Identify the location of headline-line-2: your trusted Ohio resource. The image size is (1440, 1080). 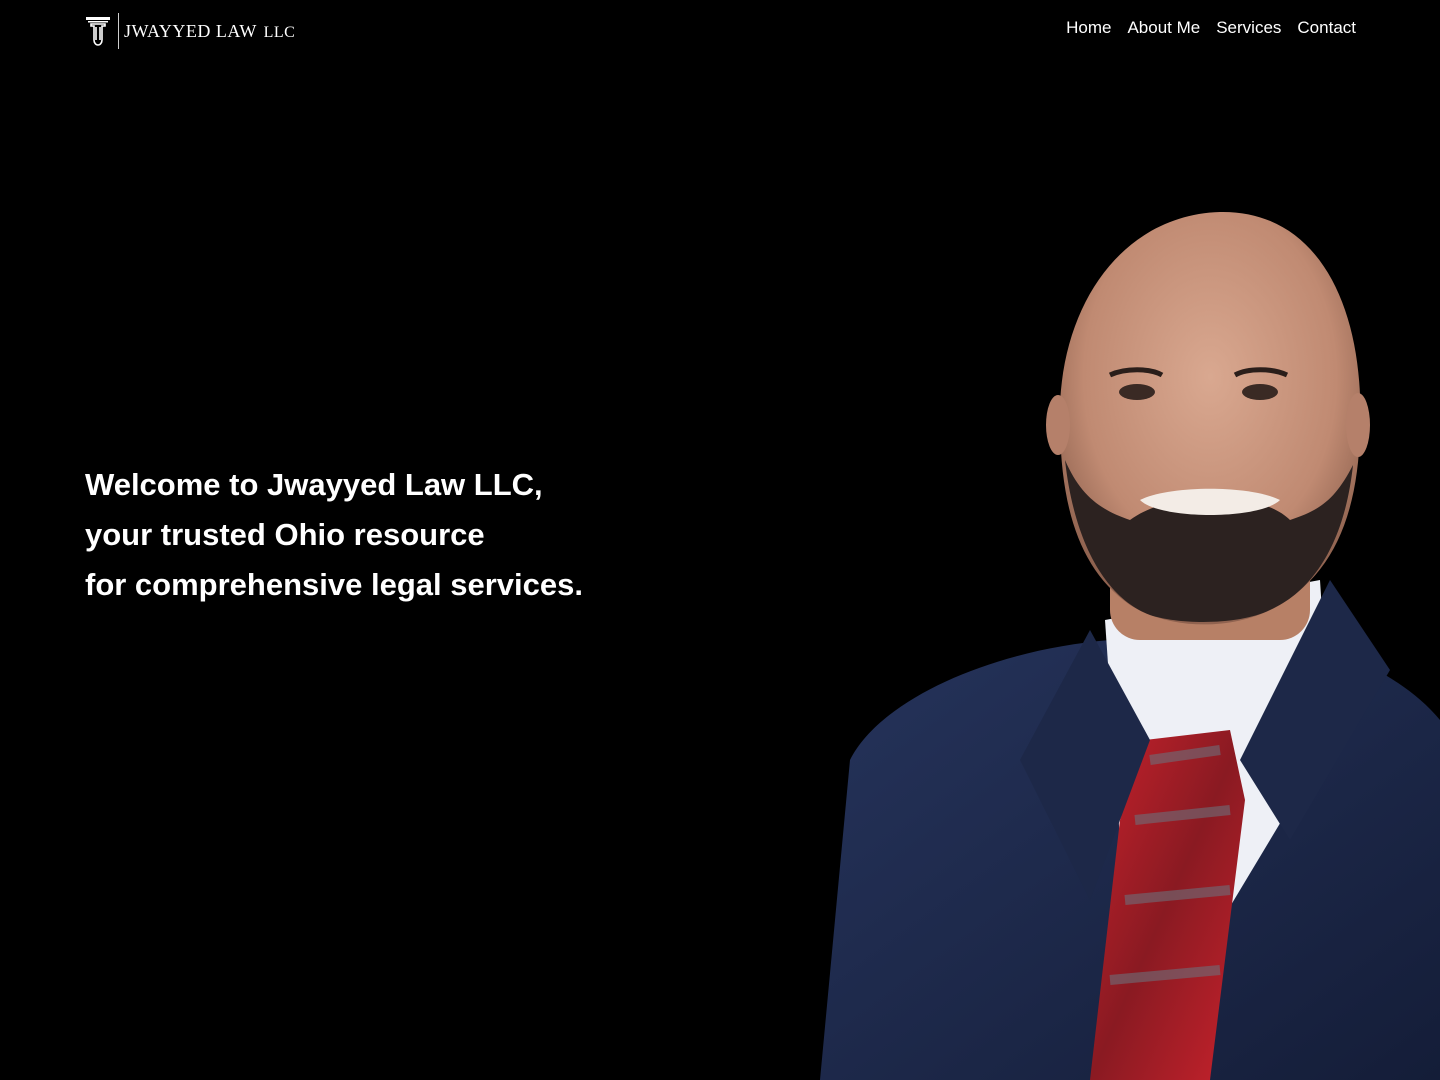
(285, 534).